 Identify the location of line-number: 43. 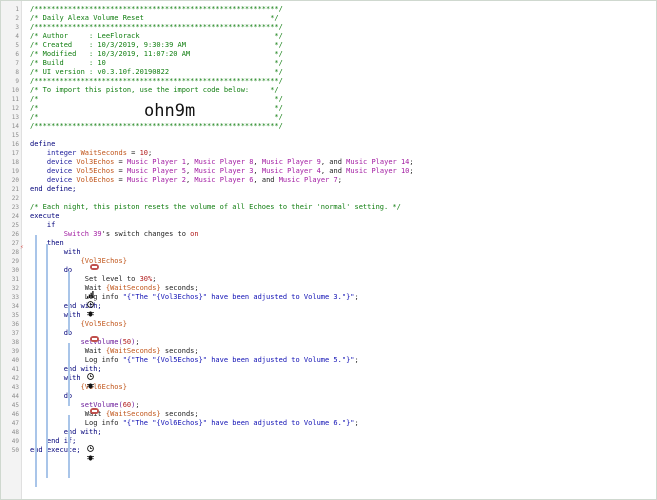
(15, 387).